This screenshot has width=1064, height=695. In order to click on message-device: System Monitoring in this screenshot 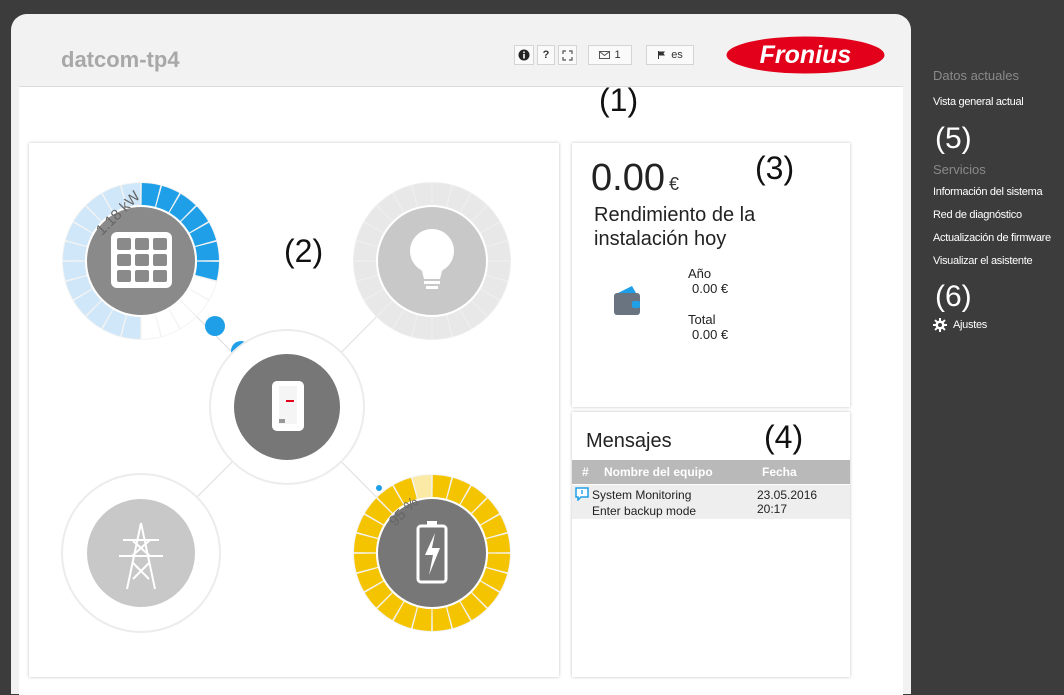, I will do `click(642, 495)`.